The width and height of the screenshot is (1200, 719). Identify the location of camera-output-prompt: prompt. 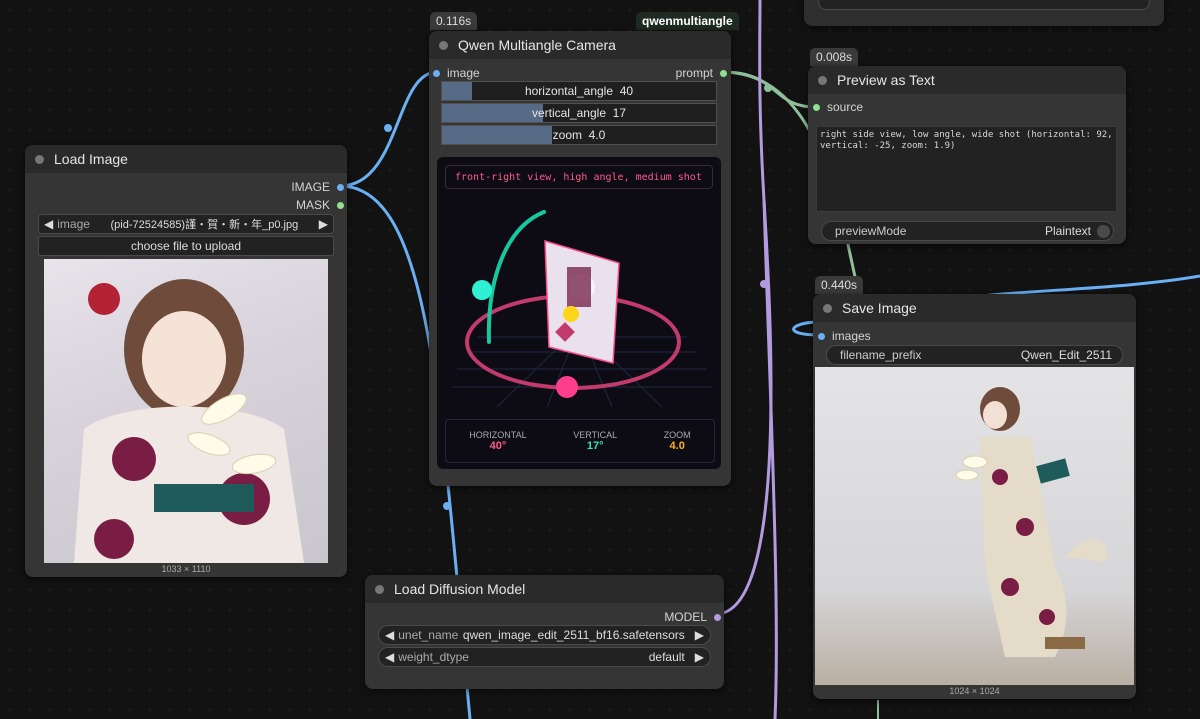
(701, 73).